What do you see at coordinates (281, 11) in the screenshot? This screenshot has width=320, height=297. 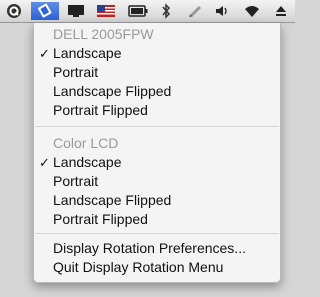 I see `eject-icon` at bounding box center [281, 11].